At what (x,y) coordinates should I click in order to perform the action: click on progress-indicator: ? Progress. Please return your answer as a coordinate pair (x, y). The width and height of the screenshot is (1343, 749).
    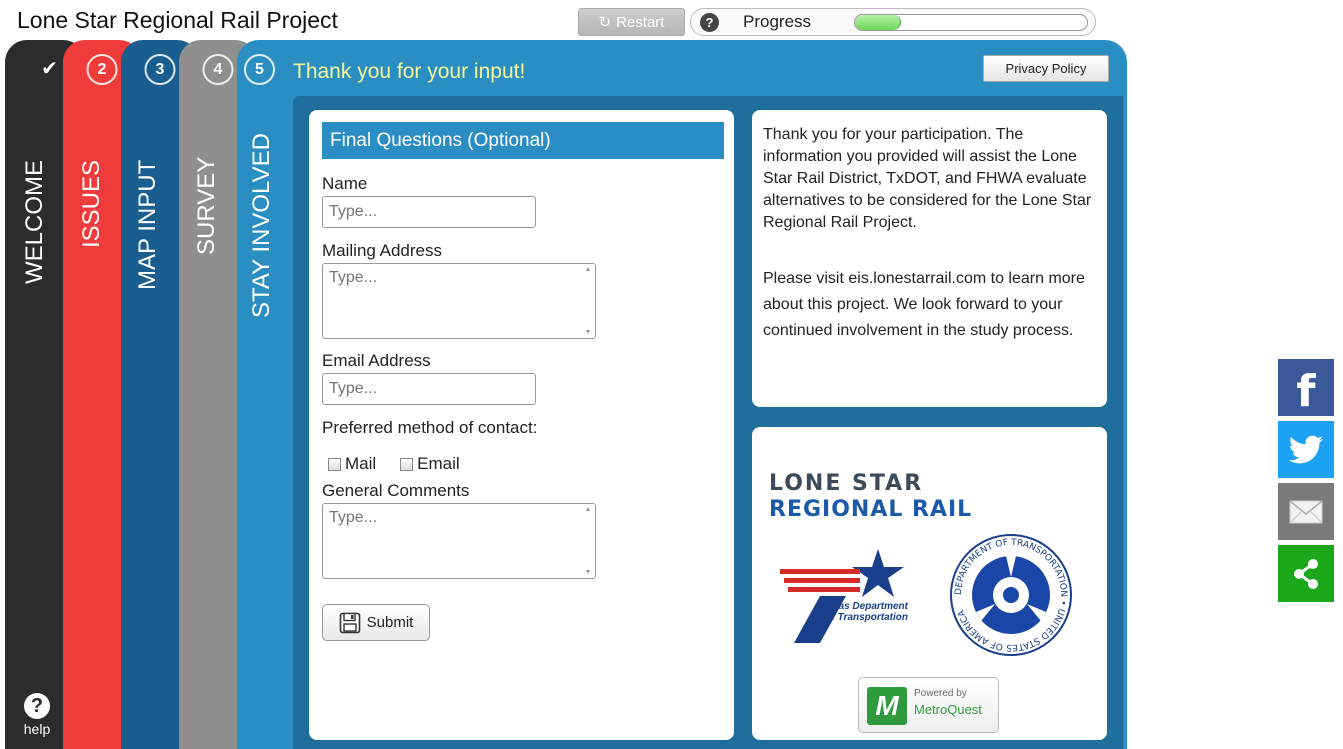
    Looking at the image, I should click on (893, 22).